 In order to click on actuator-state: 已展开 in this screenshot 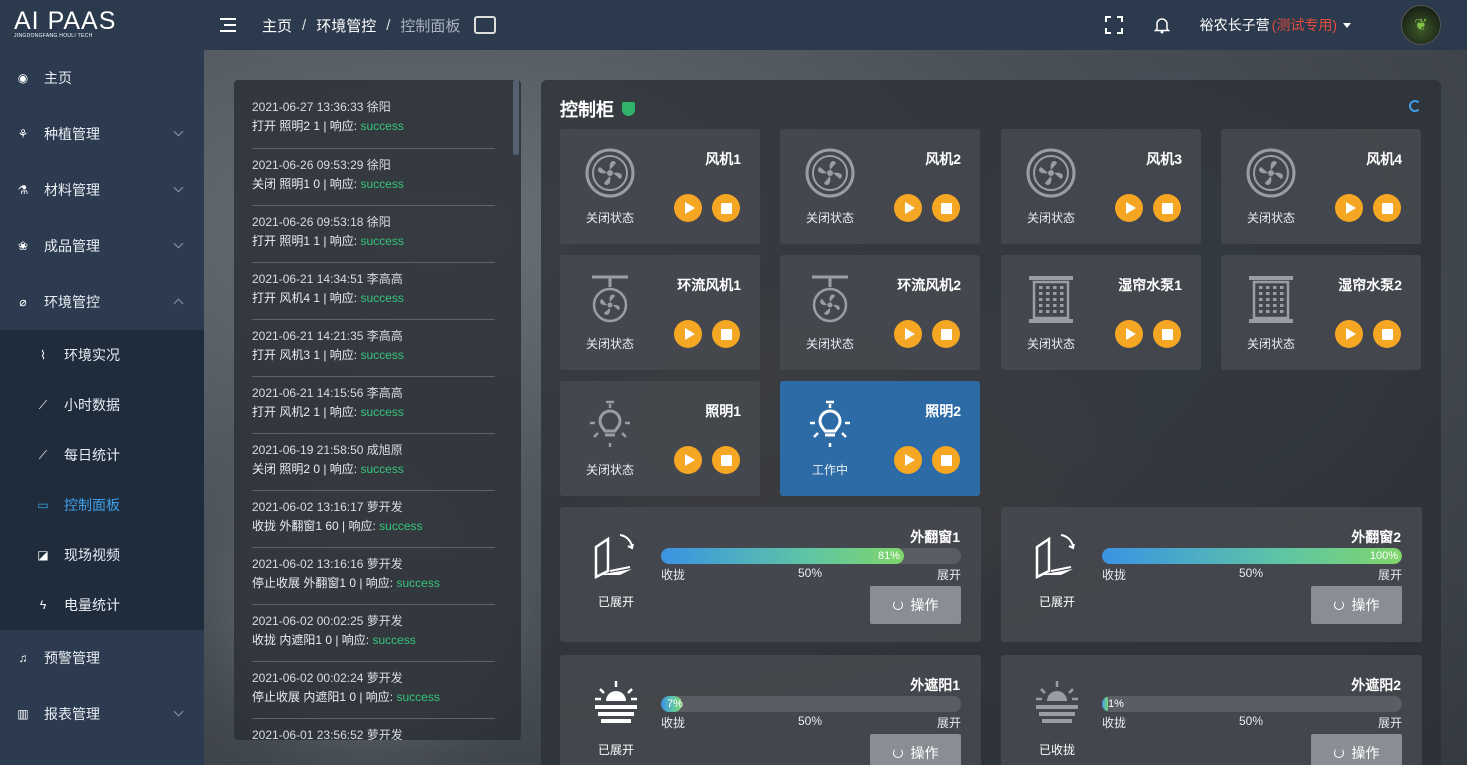, I will do `click(615, 750)`.